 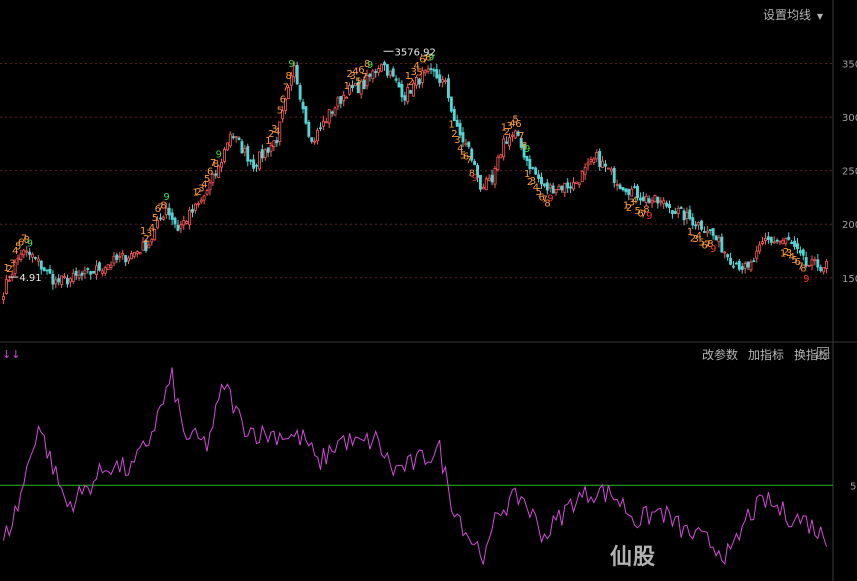 I want to click on edit-params-button: 改参数, so click(x=720, y=354).